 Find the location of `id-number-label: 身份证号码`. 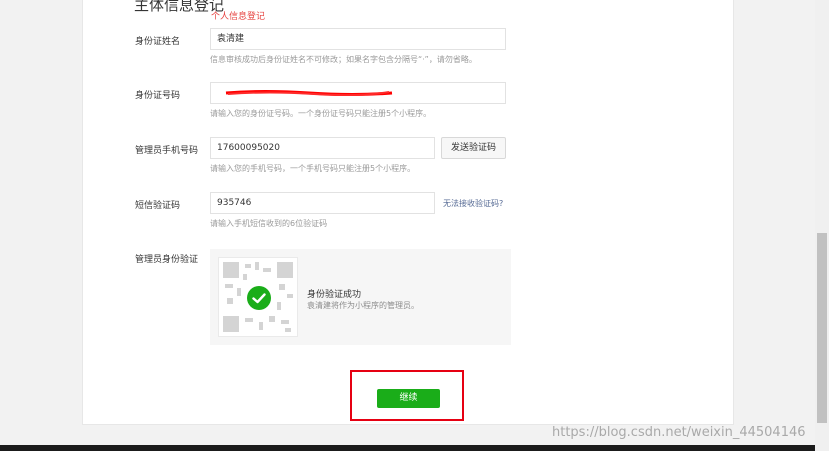

id-number-label: 身份证号码 is located at coordinates (158, 96).